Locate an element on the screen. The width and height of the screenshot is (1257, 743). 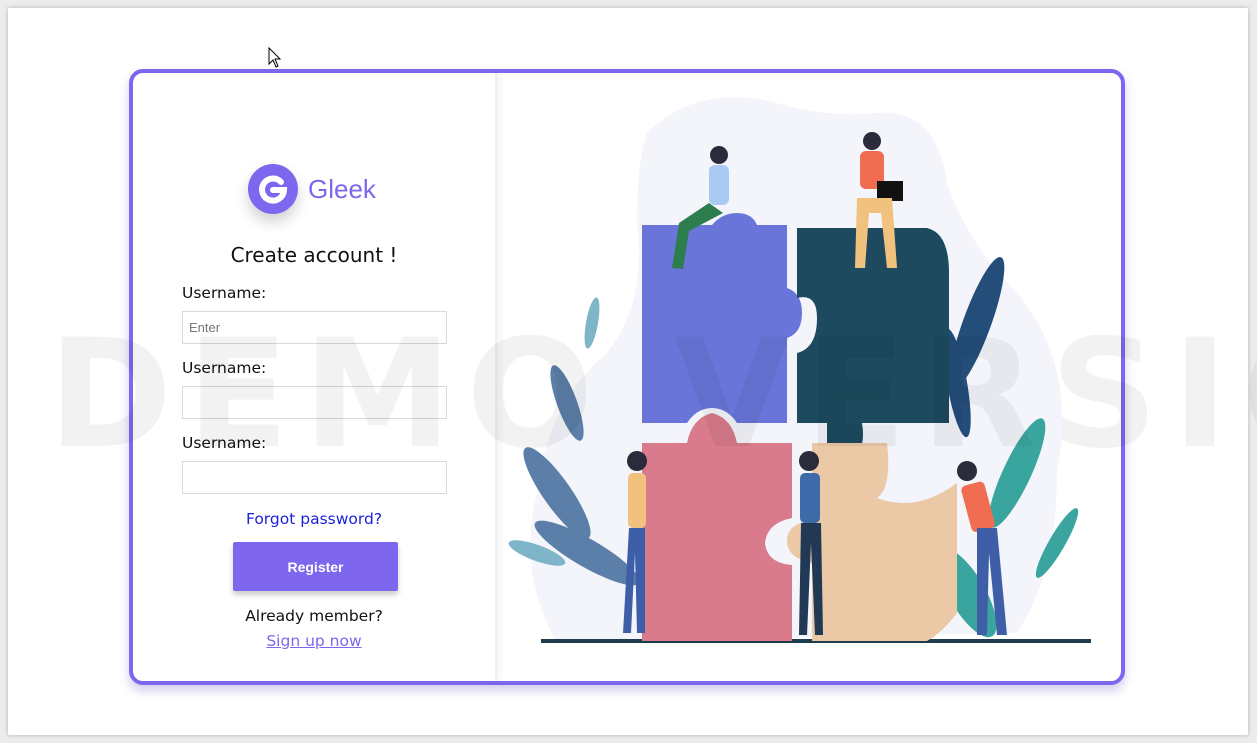
sign-up-link: Sign up now is located at coordinates (314, 641).